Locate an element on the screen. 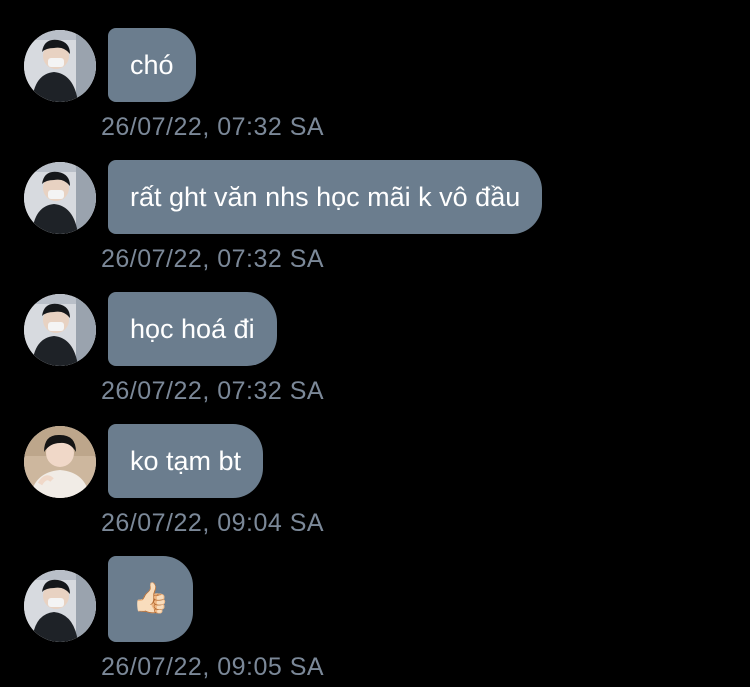  message-bubble: ko tạm bt is located at coordinates (186, 461).